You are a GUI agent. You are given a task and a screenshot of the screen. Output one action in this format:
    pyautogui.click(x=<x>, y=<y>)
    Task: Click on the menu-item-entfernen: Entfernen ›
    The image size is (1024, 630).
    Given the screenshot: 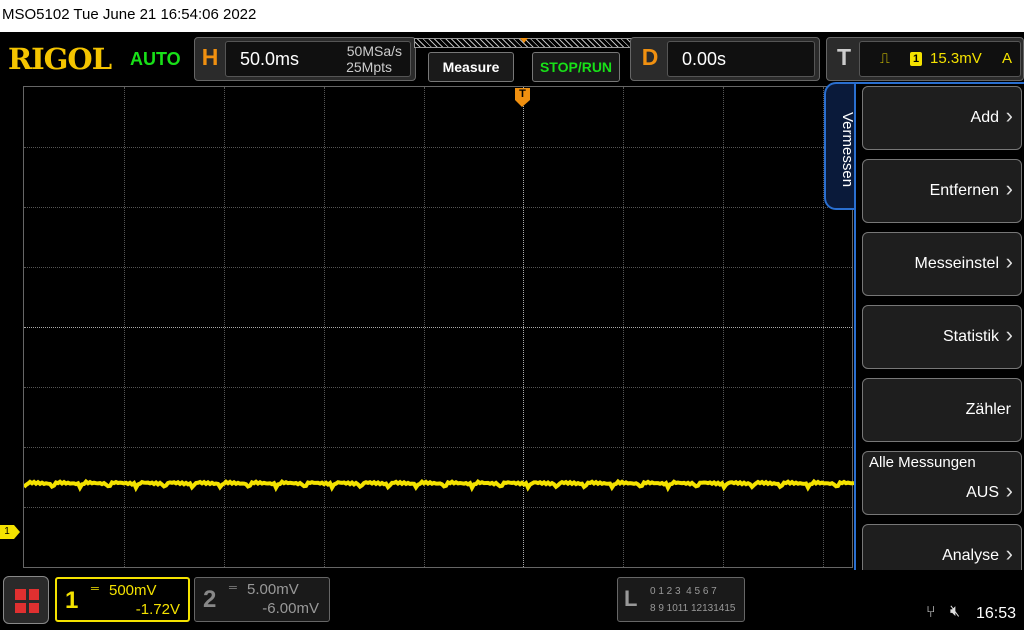 What is the action you would take?
    pyautogui.click(x=942, y=191)
    